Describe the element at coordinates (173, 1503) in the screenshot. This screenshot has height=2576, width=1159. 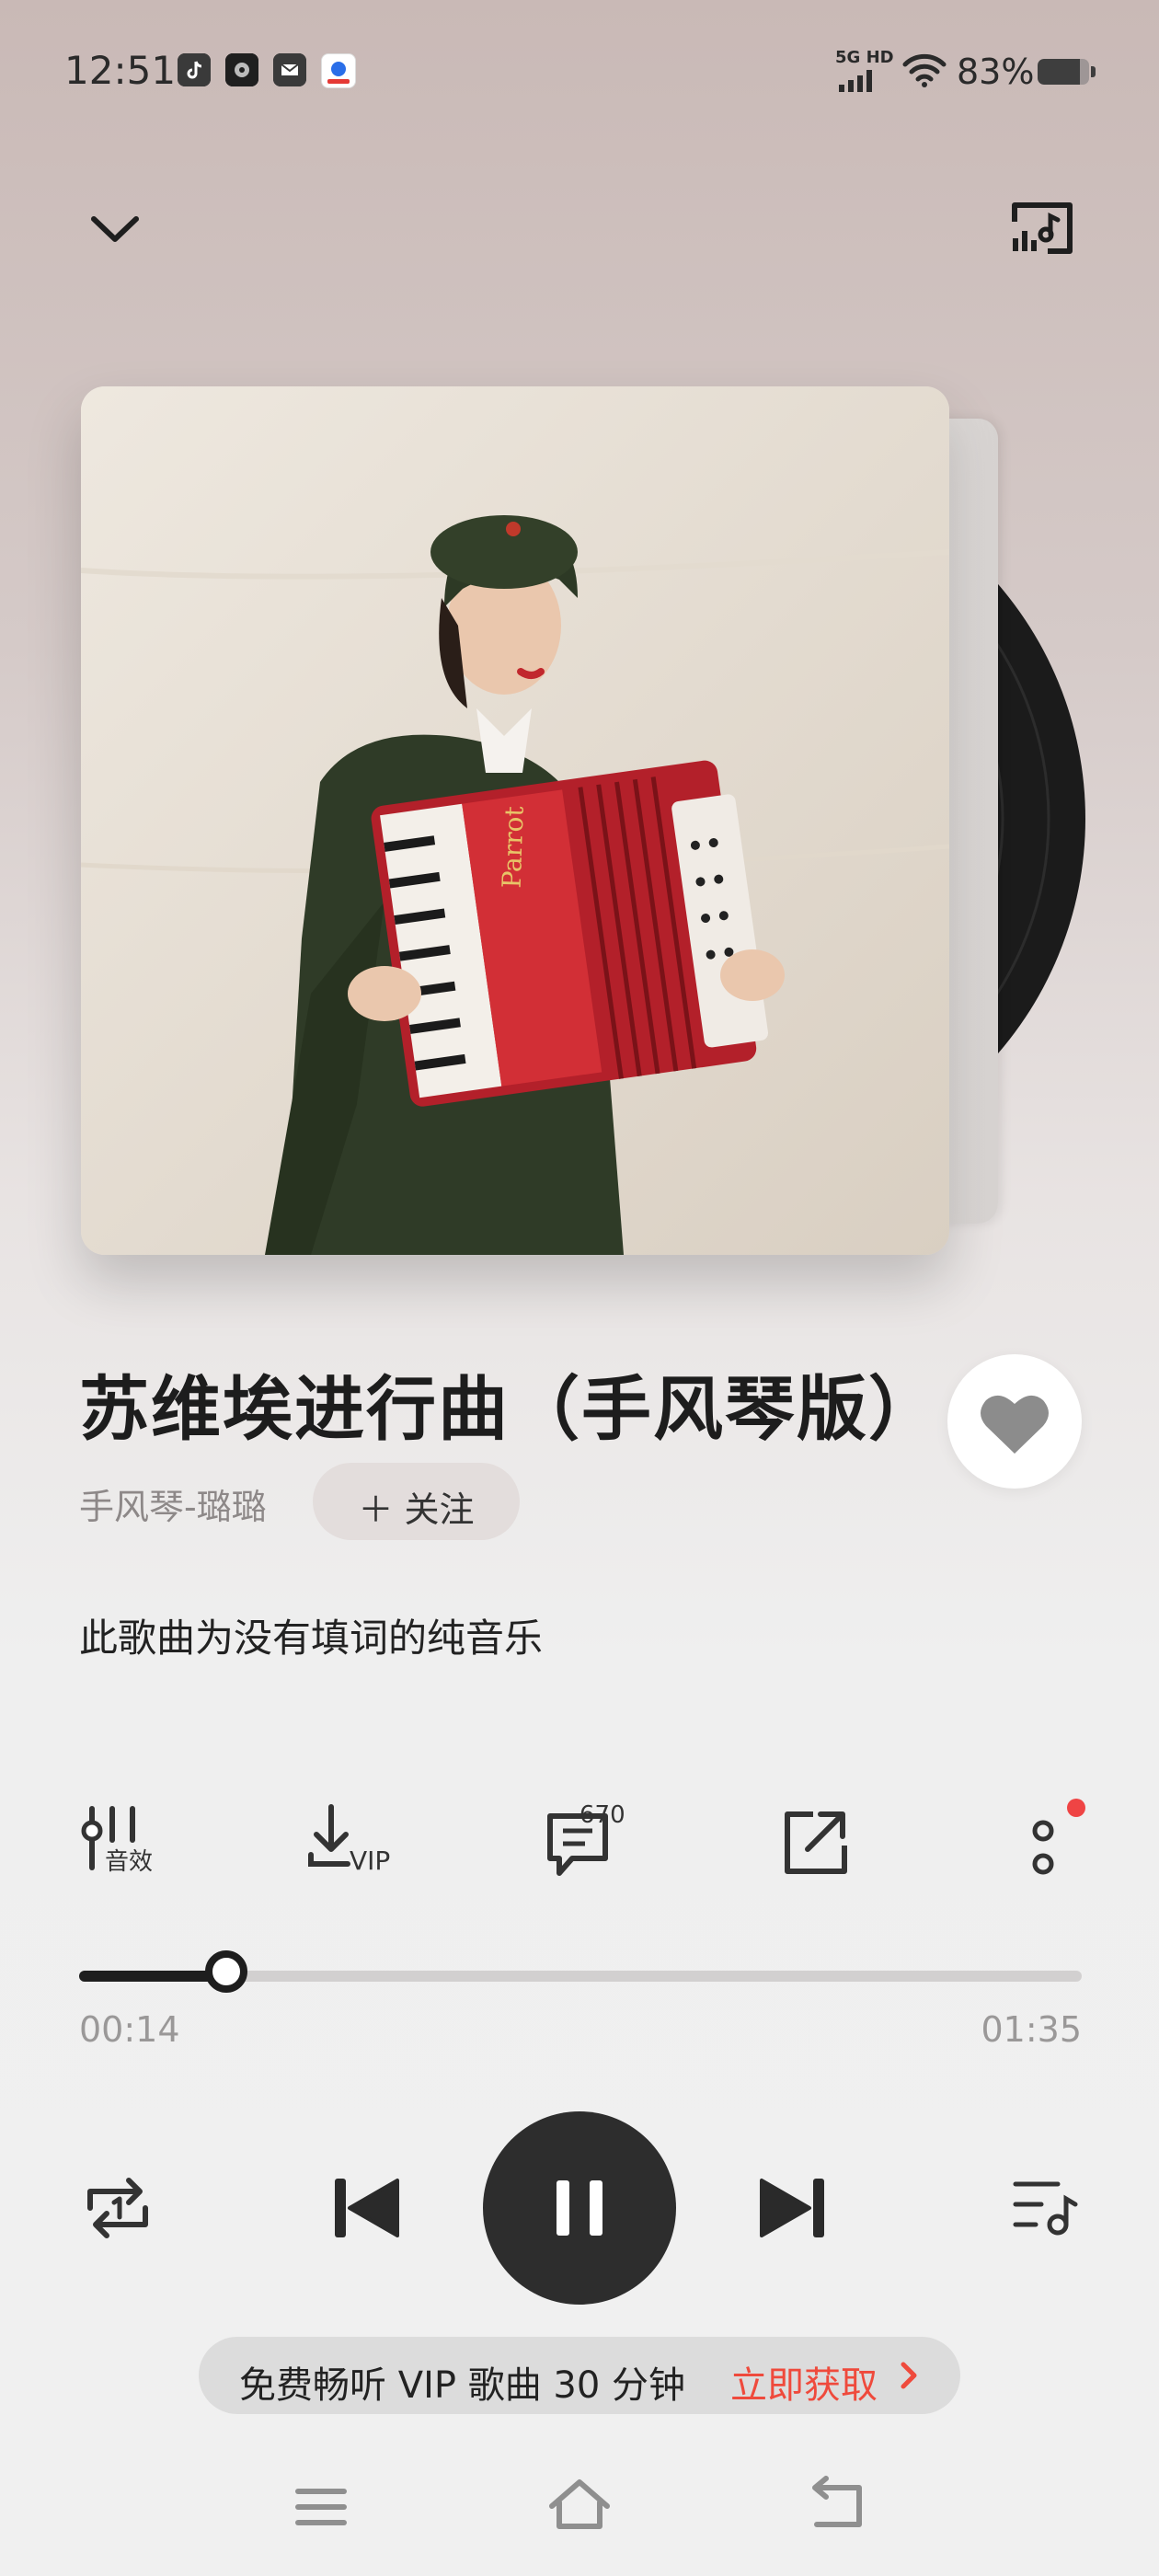
I see `artist-name: 手风琴-璐璐` at that location.